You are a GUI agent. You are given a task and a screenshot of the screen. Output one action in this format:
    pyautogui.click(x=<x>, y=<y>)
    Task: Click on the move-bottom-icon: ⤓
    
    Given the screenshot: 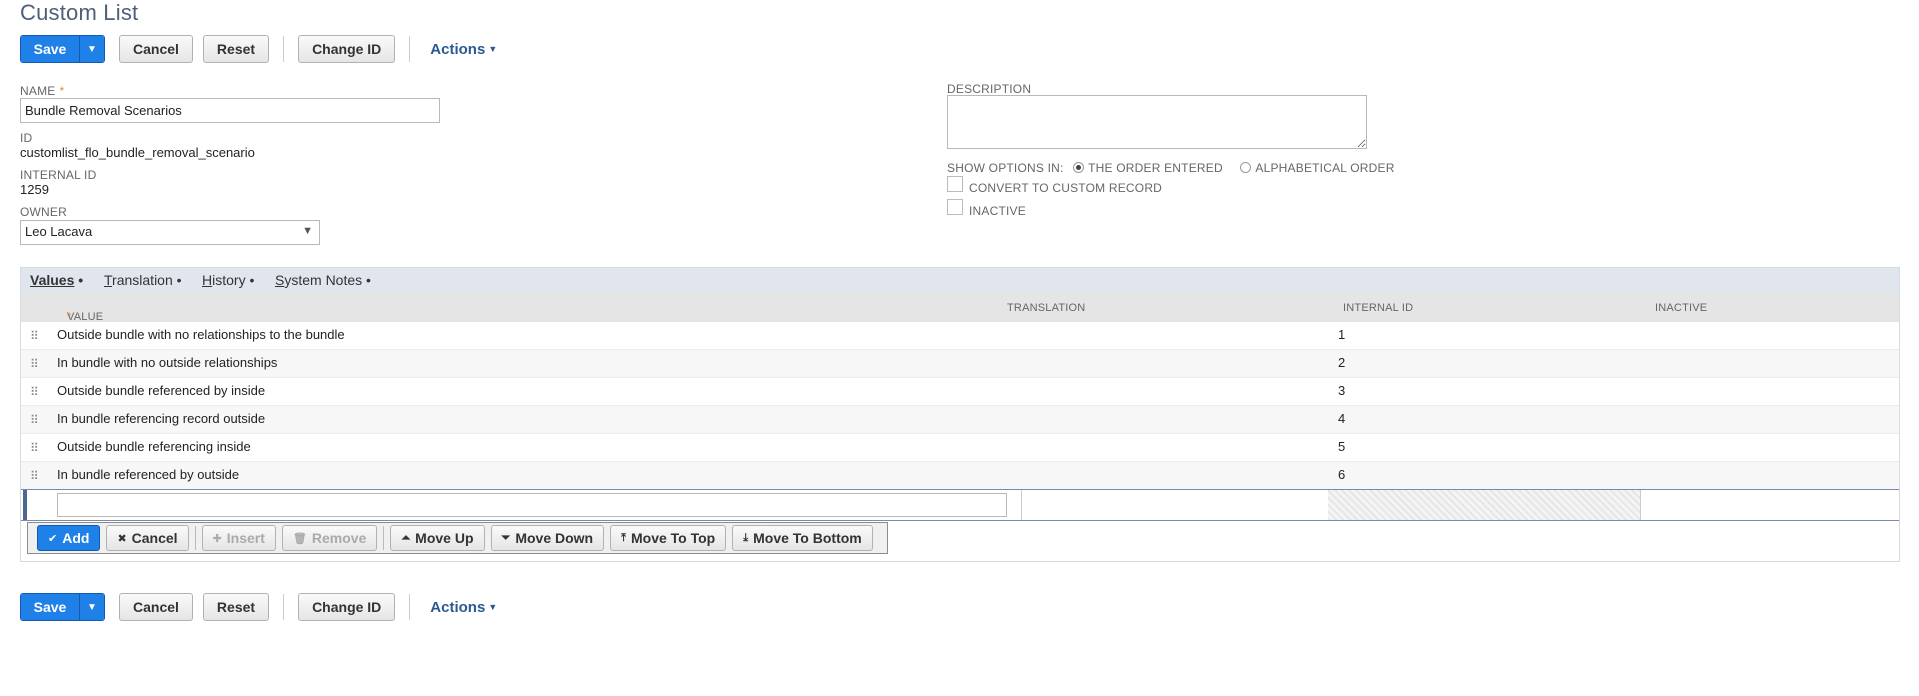 What is the action you would take?
    pyautogui.click(x=746, y=537)
    